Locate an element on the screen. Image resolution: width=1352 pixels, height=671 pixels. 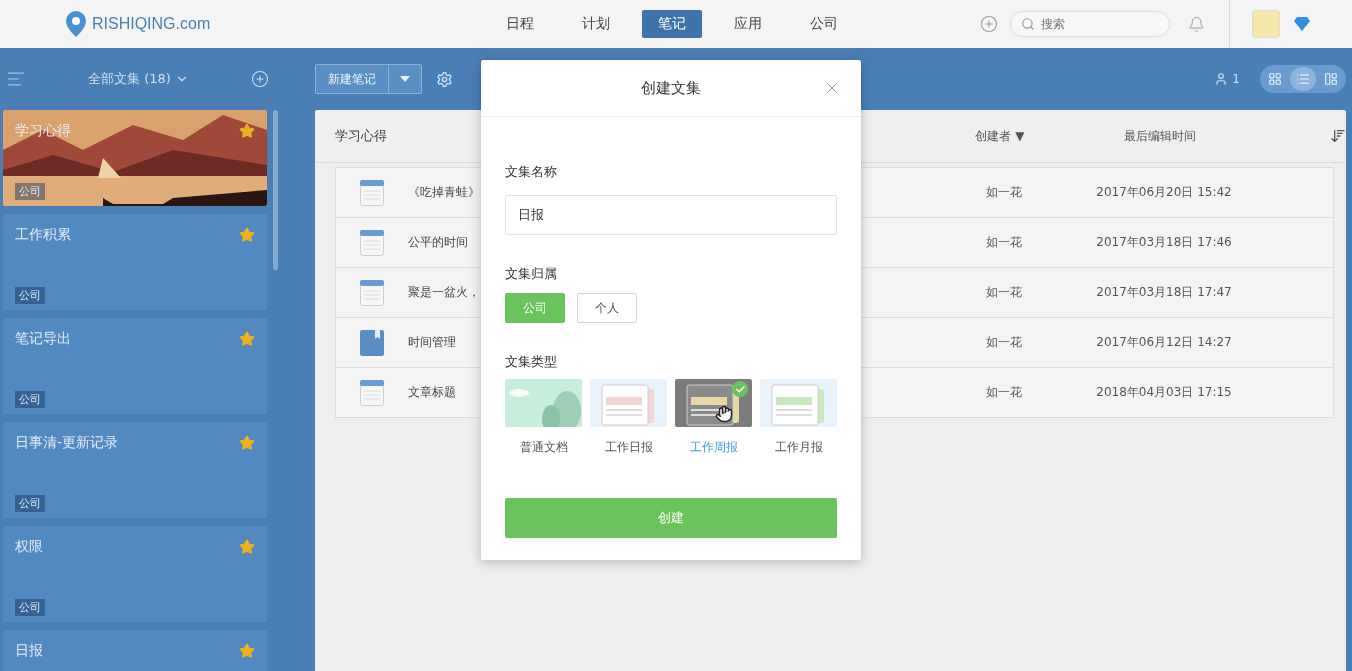
note-title: 公平的时间 is located at coordinates (438, 242).